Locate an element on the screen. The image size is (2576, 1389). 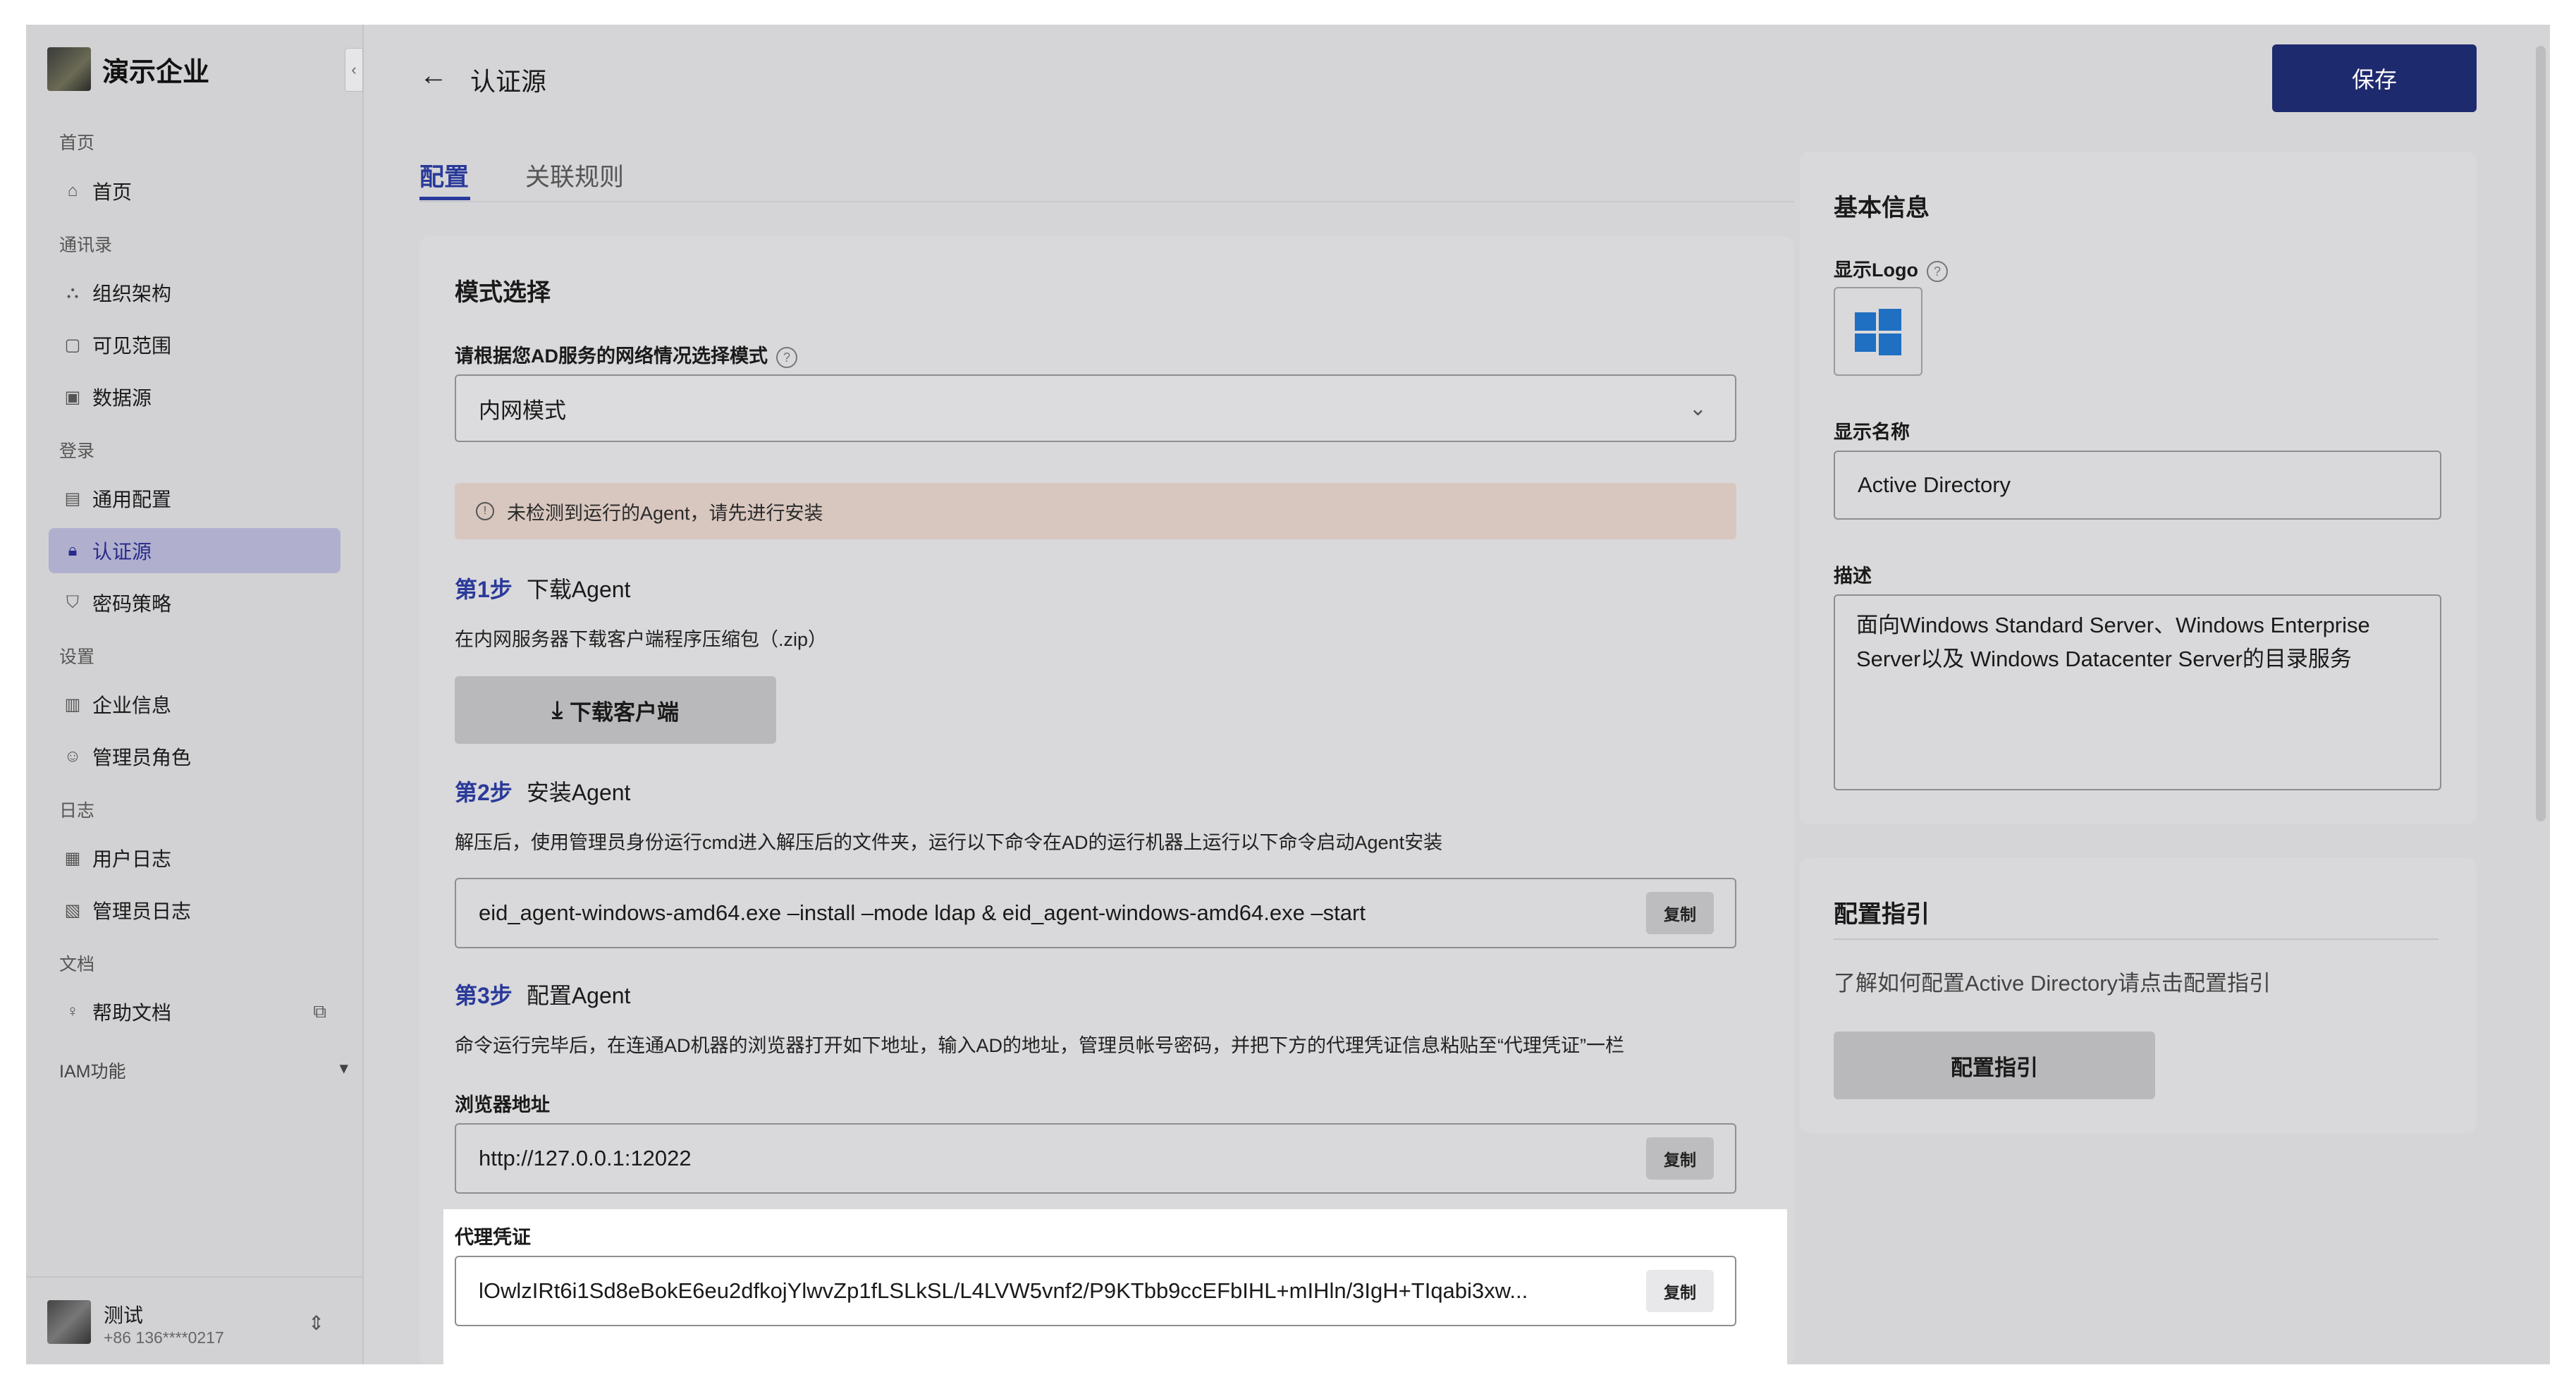
step-3-name: 配置Agent is located at coordinates (578, 995).